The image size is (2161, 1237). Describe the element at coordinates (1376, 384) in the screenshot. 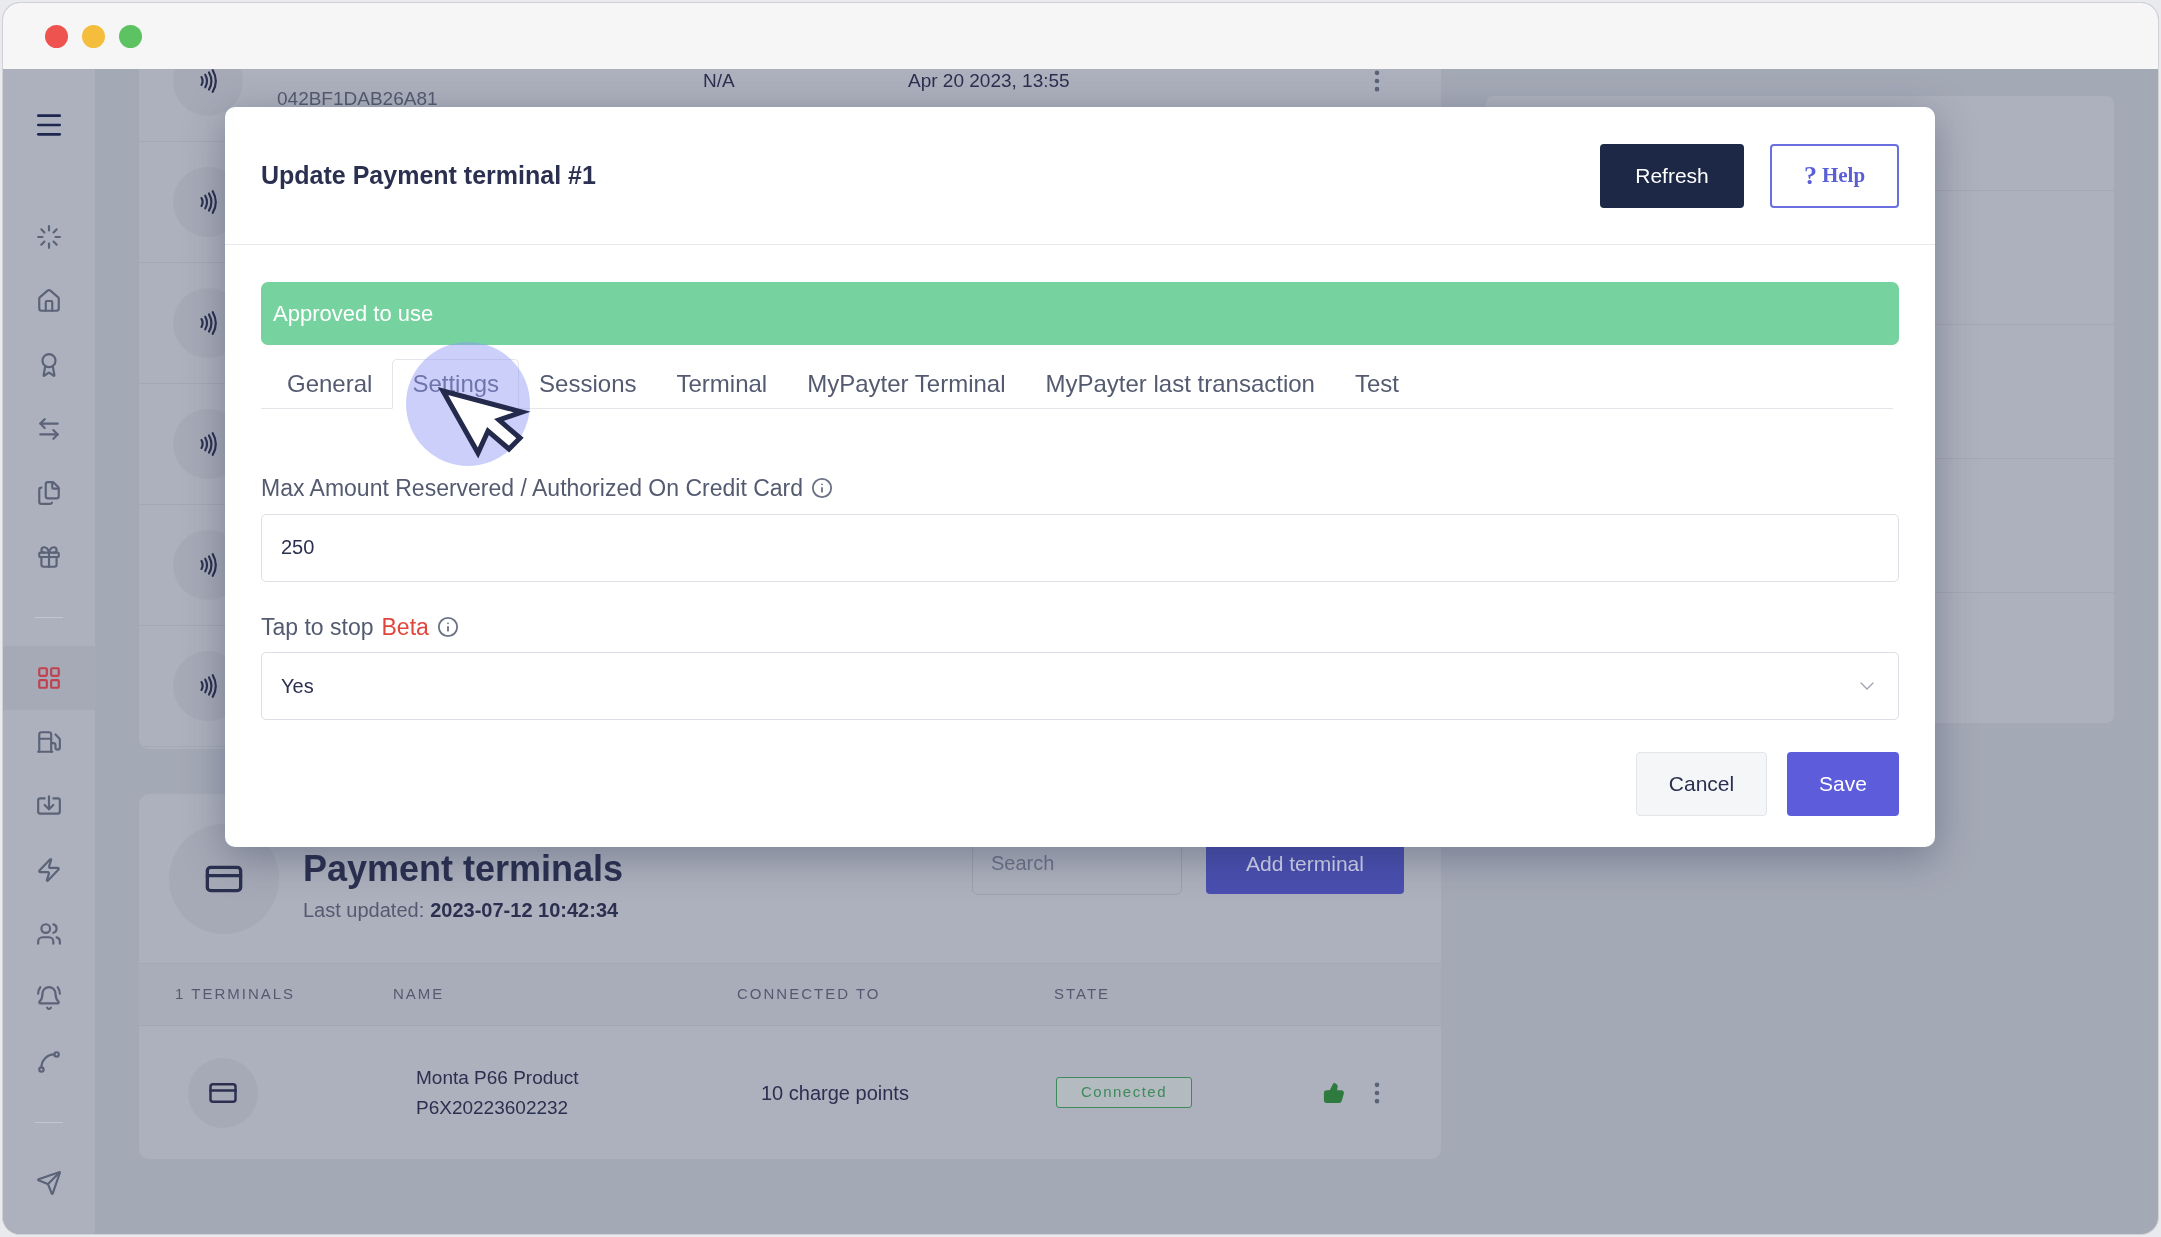

I see `tab: Test` at that location.